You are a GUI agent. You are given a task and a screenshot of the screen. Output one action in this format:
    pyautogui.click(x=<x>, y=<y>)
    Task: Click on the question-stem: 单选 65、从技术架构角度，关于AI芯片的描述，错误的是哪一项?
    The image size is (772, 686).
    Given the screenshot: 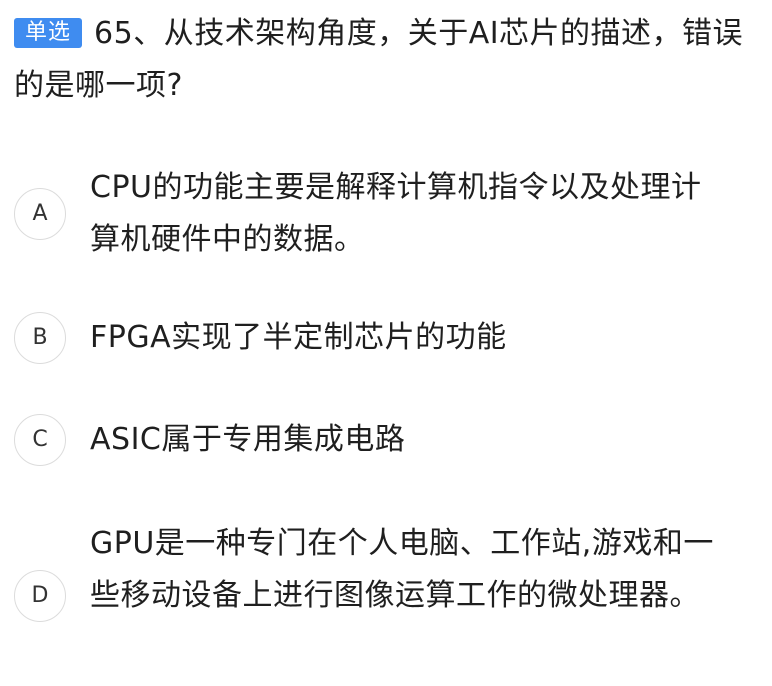 What is the action you would take?
    pyautogui.click(x=384, y=60)
    